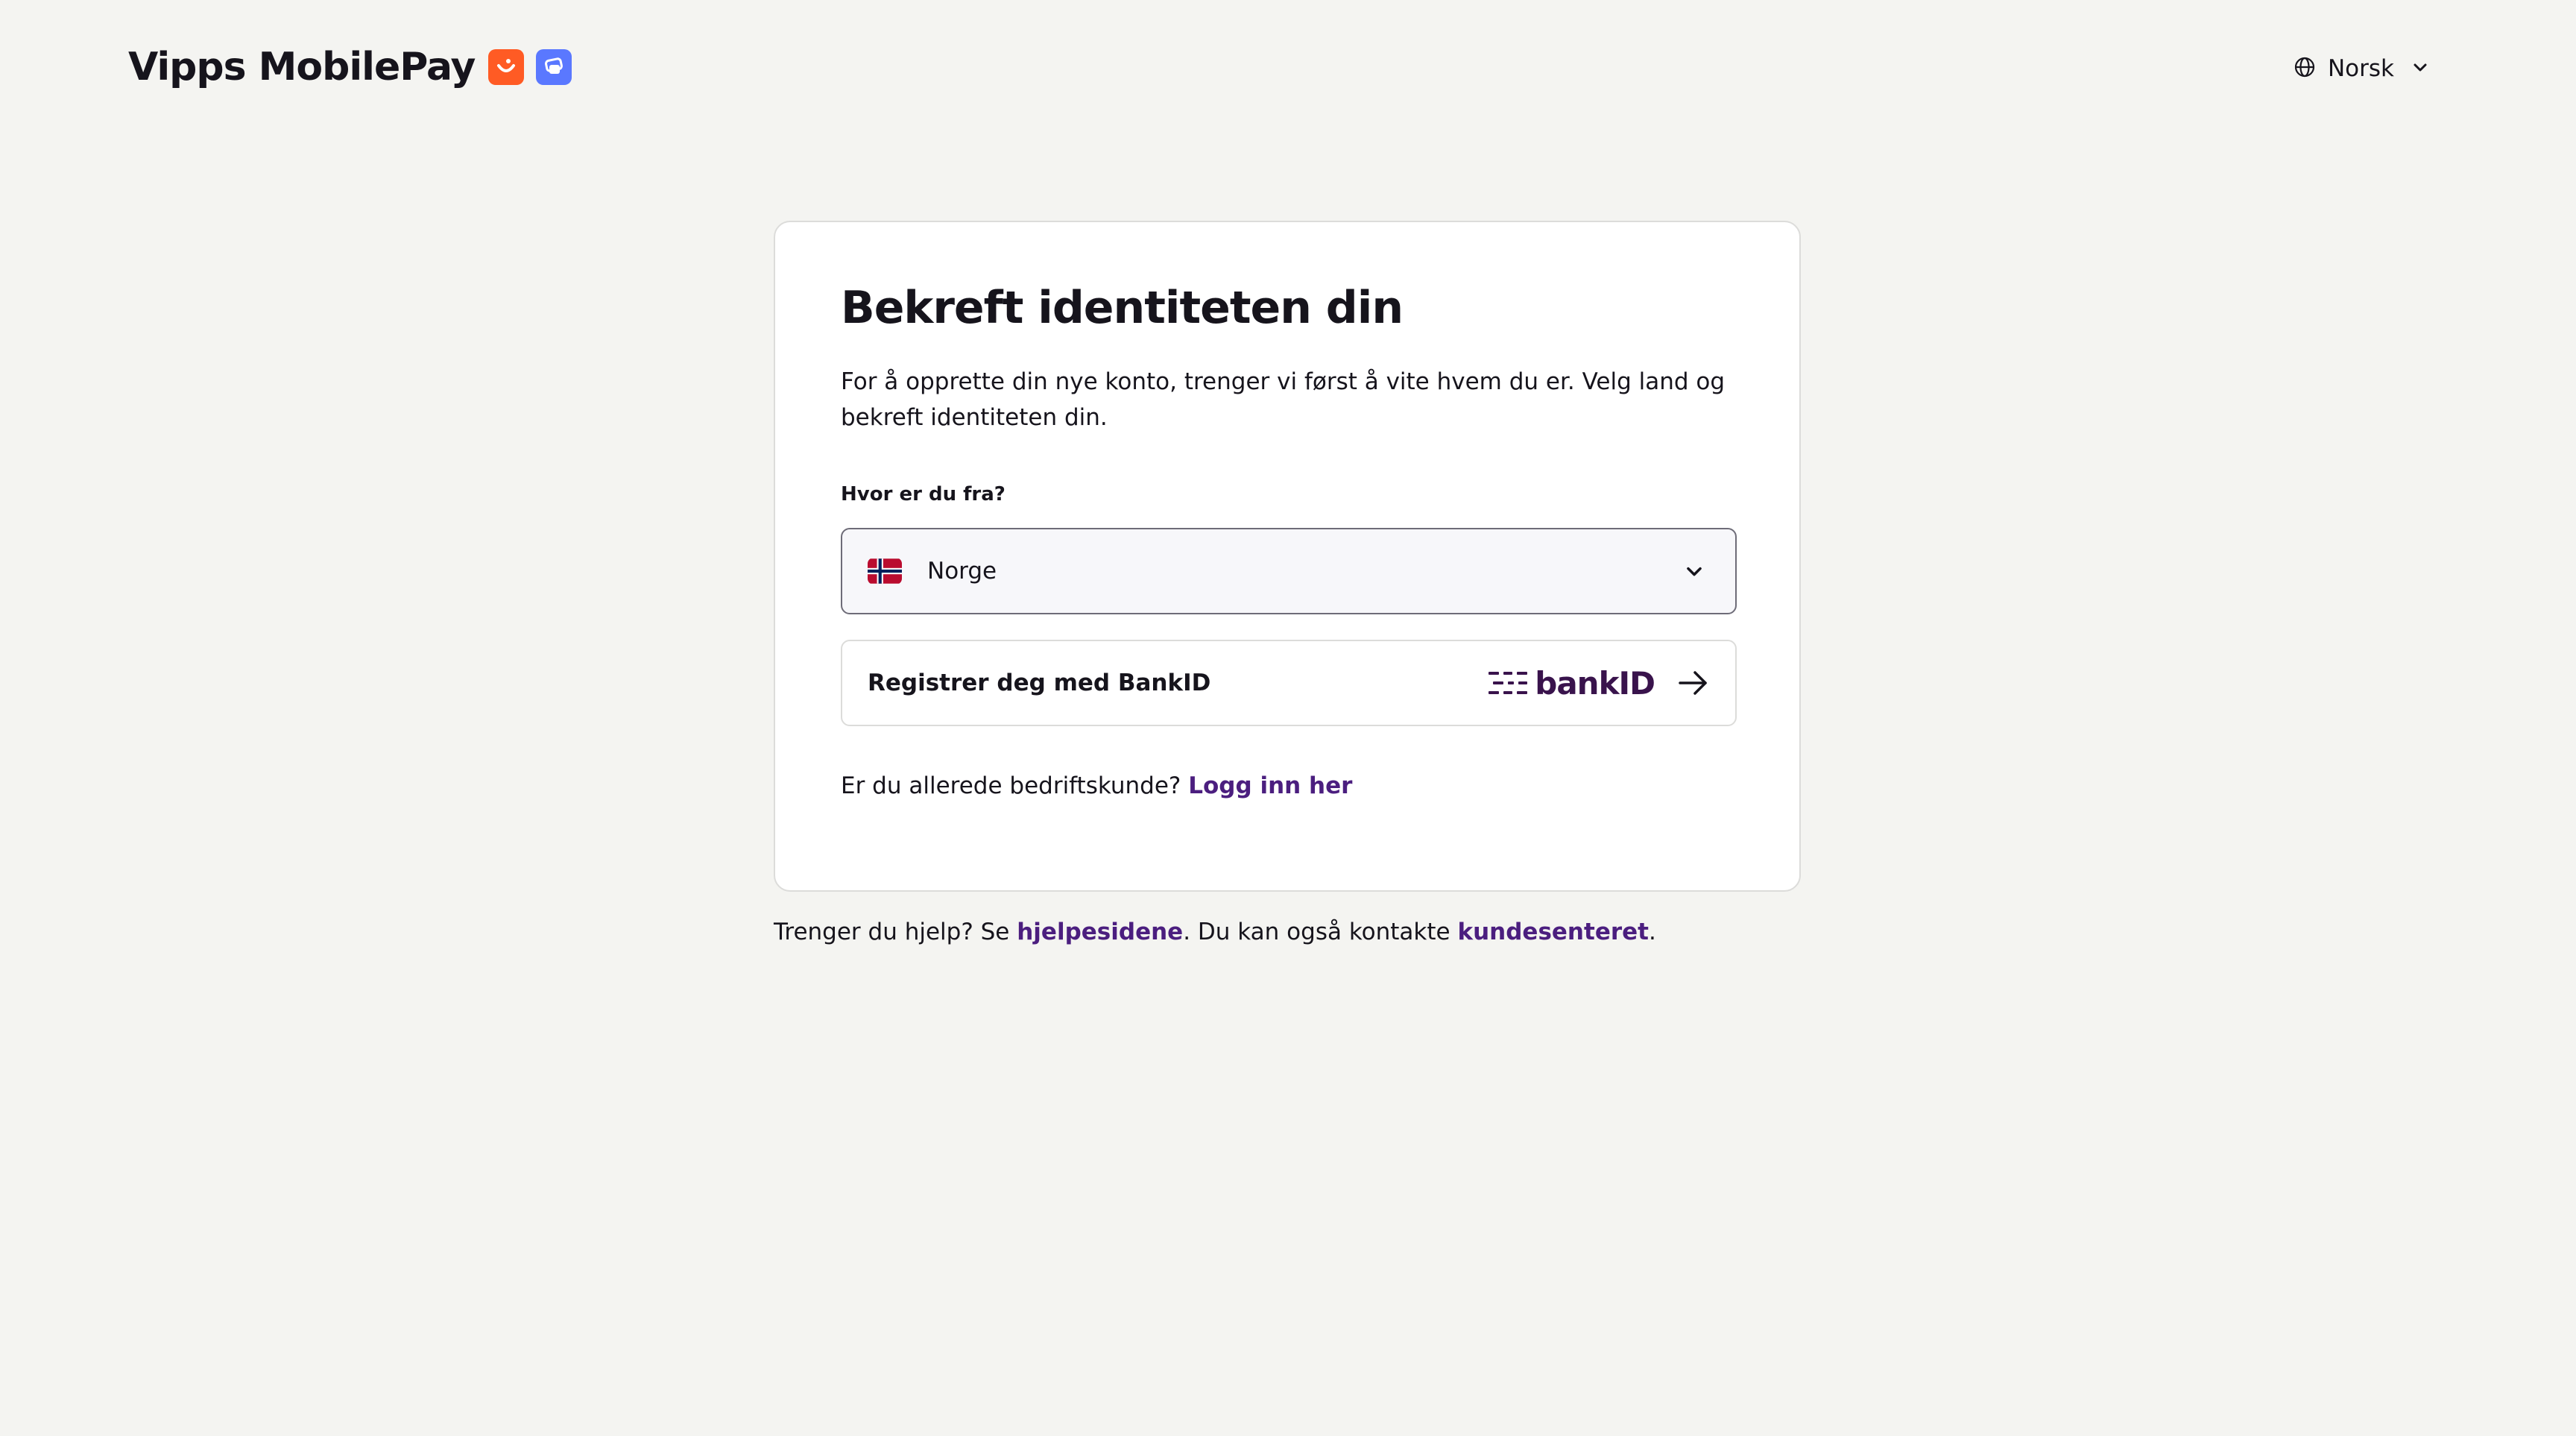 This screenshot has width=2576, height=1436. Describe the element at coordinates (1100, 932) in the screenshot. I see `help-pages-link: hjelpesidene` at that location.